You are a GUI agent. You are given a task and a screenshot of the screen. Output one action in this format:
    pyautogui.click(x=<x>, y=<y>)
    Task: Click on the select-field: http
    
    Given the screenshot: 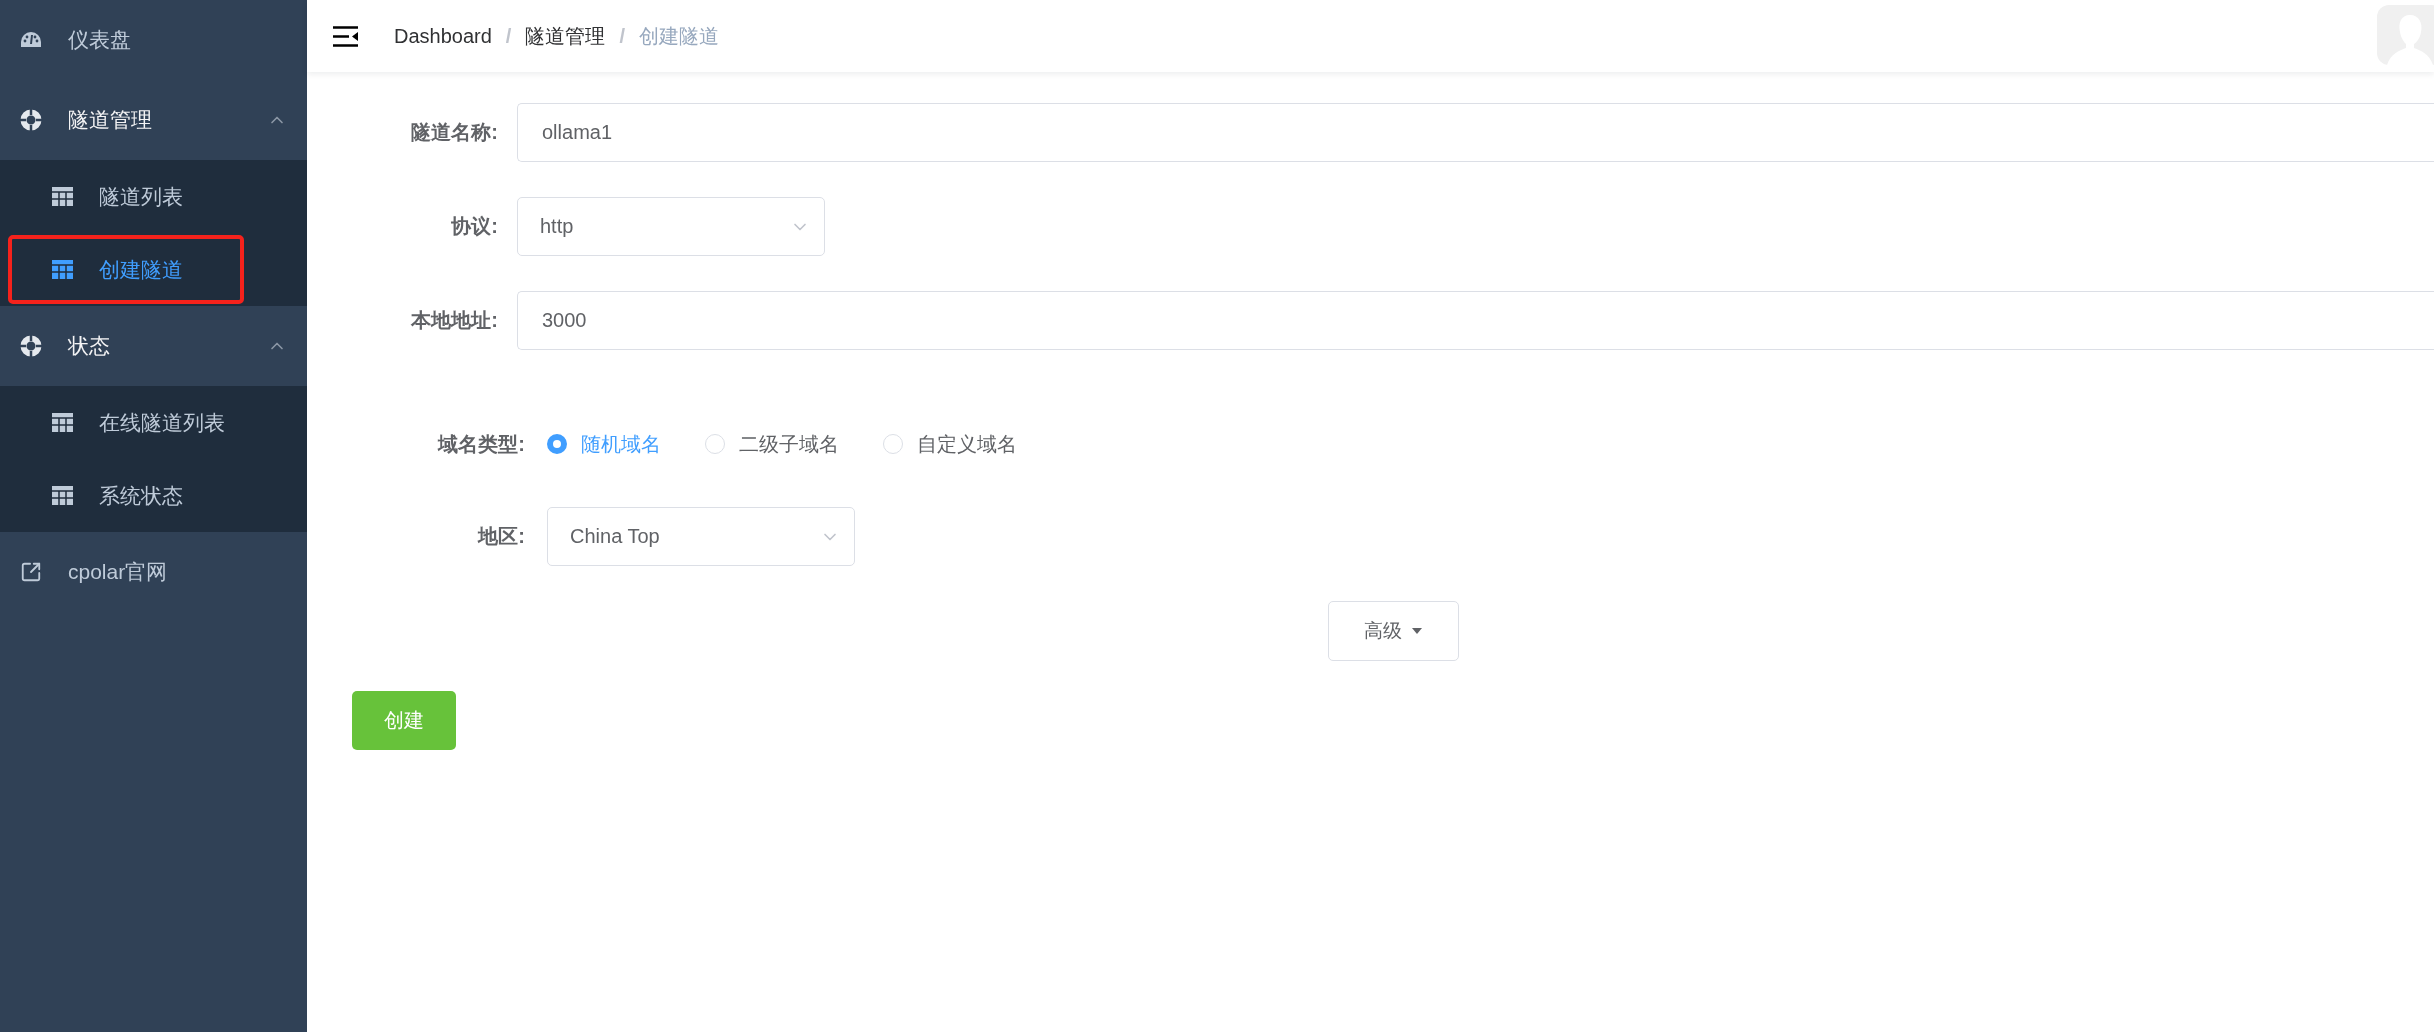 What is the action you would take?
    pyautogui.click(x=671, y=226)
    